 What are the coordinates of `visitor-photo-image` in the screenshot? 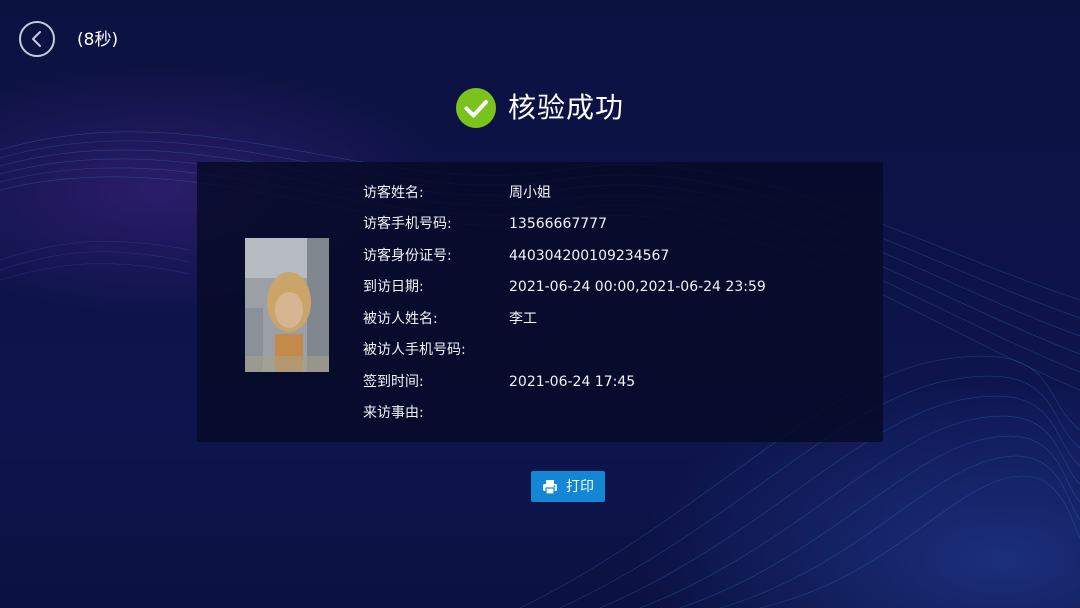 It's located at (287, 305).